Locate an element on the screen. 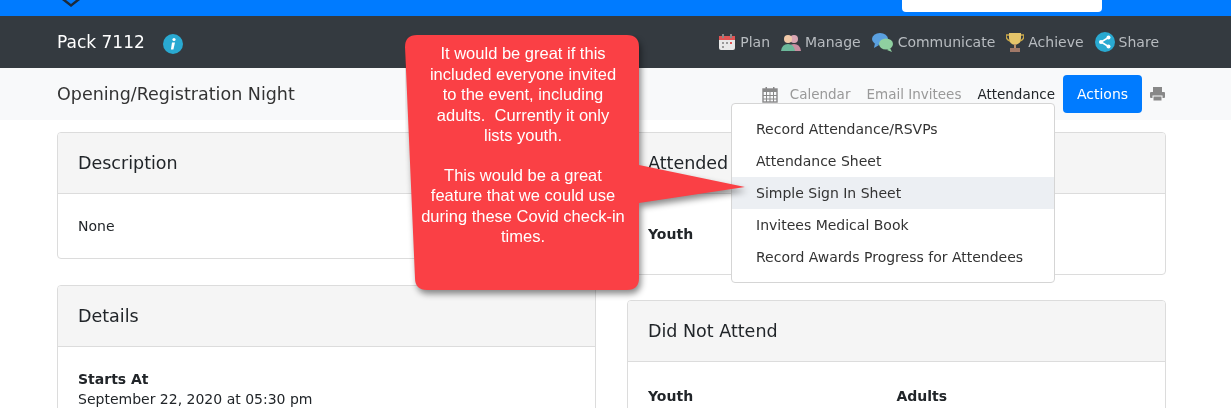  trophy-icon is located at coordinates (1015, 42).